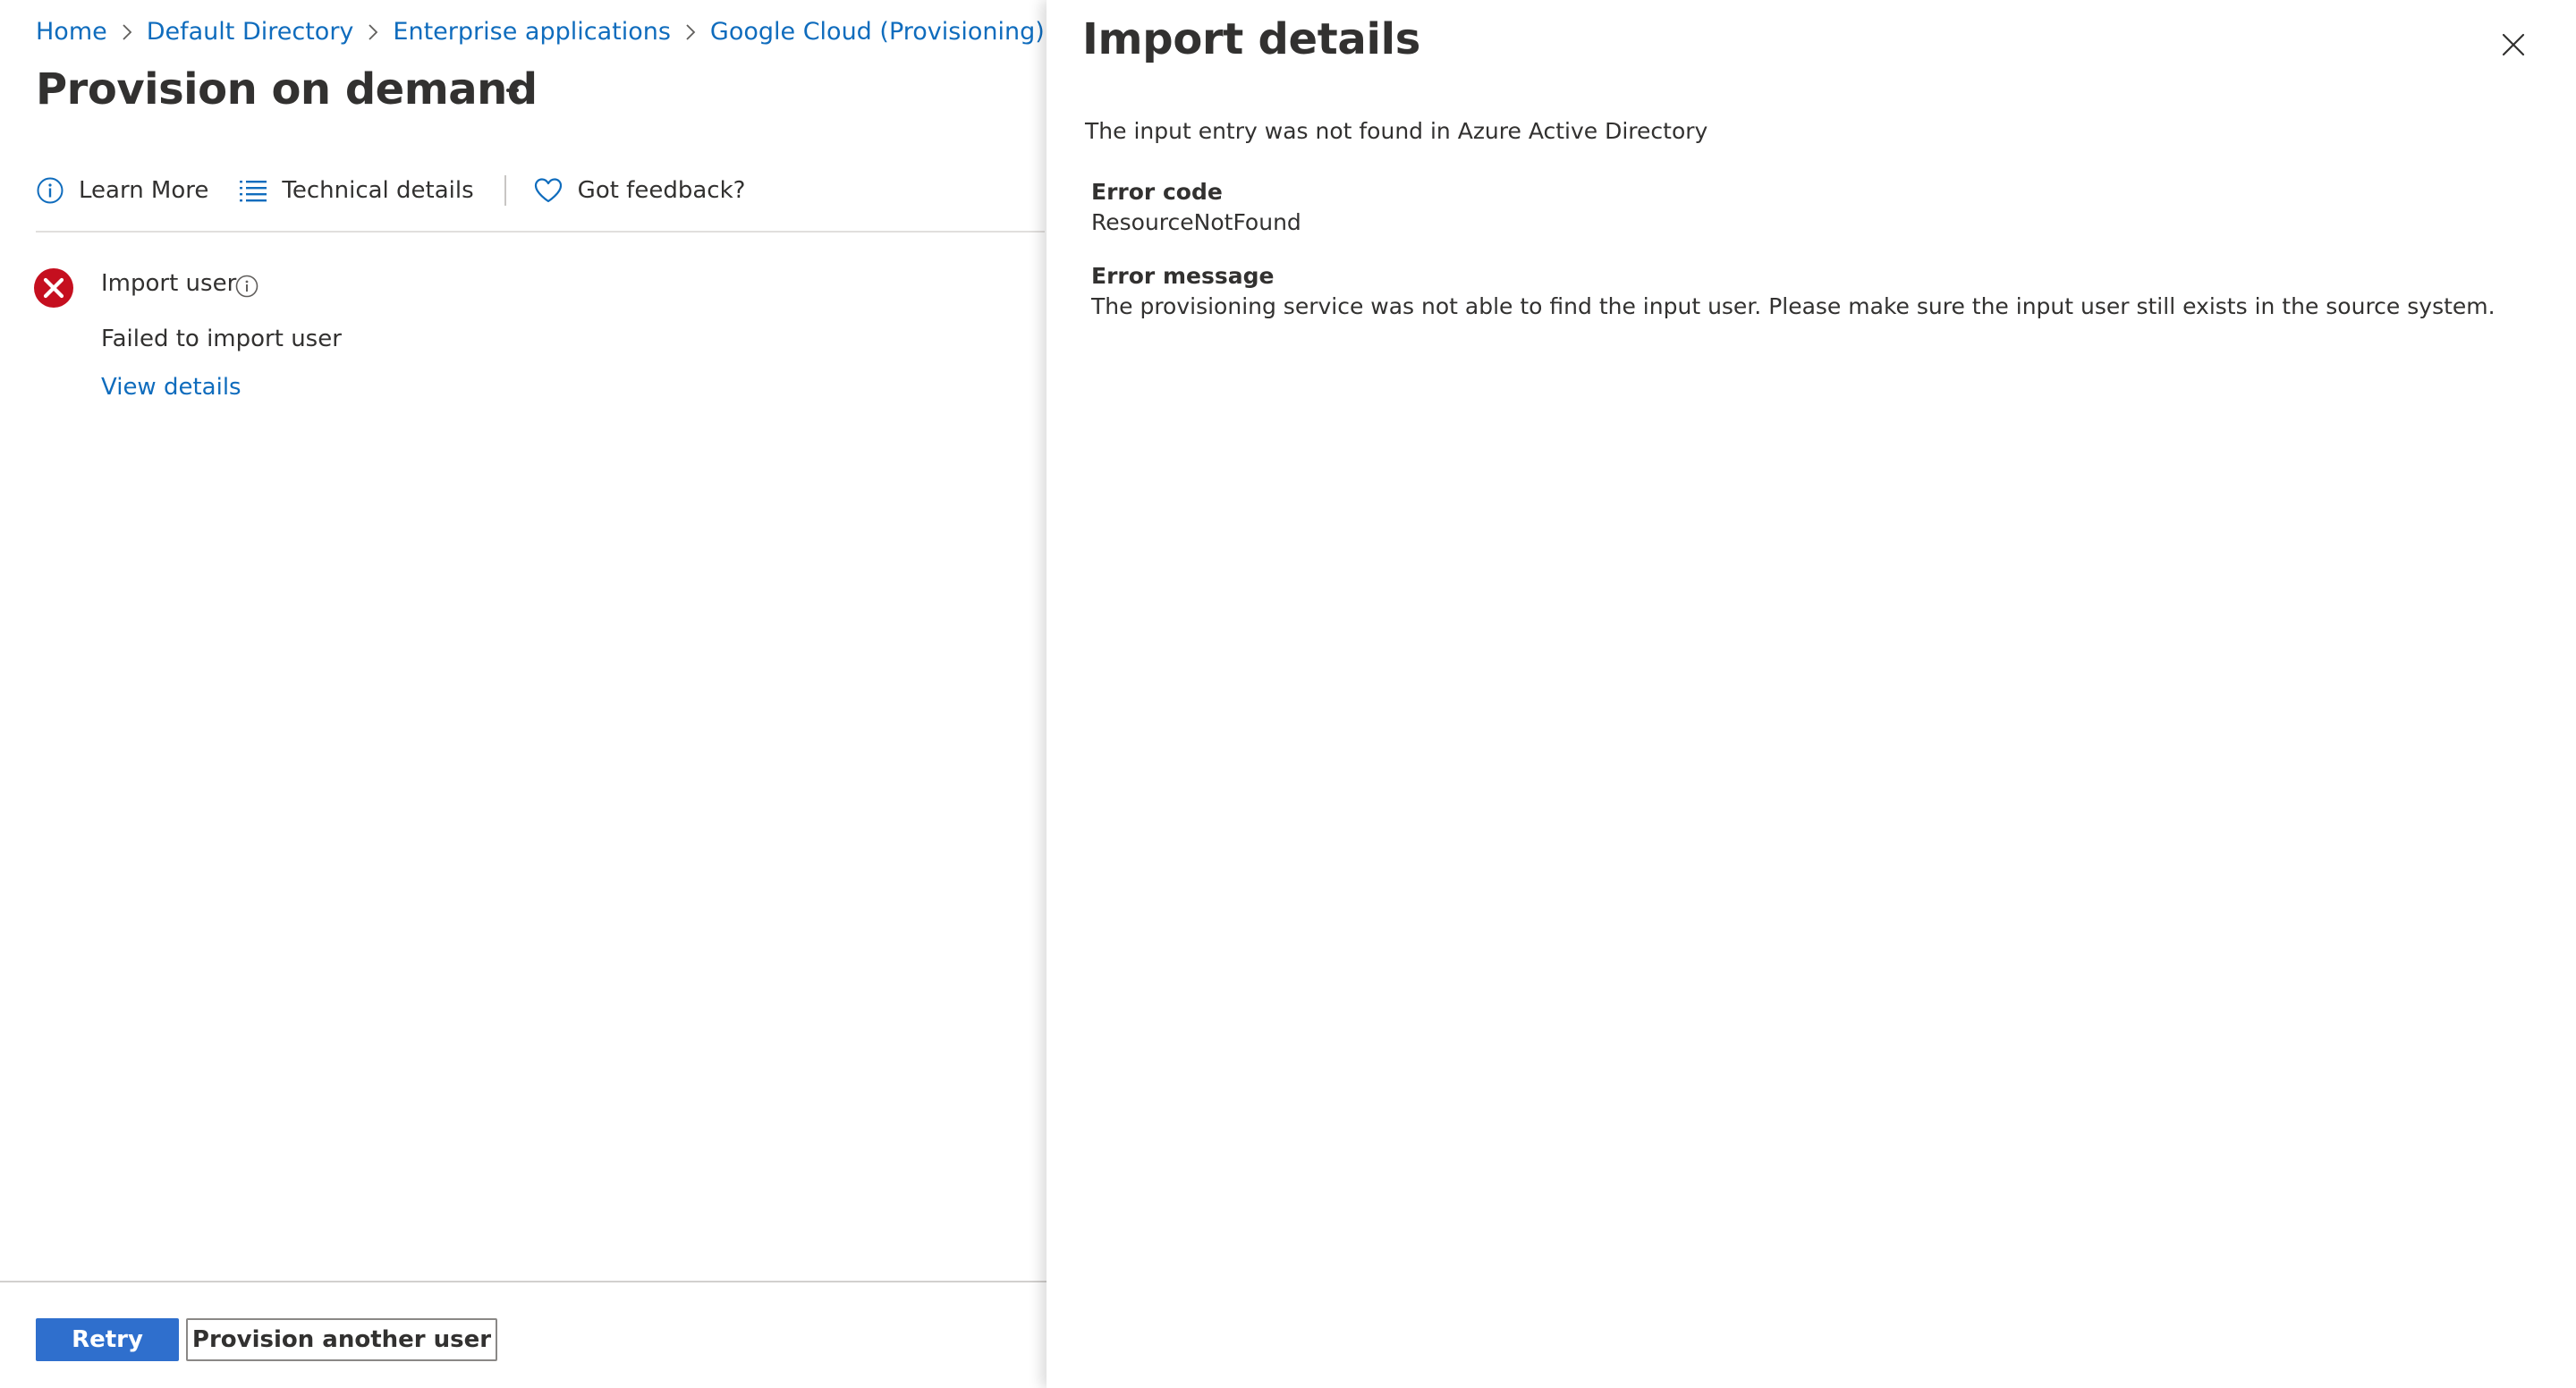 Image resolution: width=2576 pixels, height=1388 pixels. What do you see at coordinates (287, 89) in the screenshot?
I see `page-title: Provision on demand` at bounding box center [287, 89].